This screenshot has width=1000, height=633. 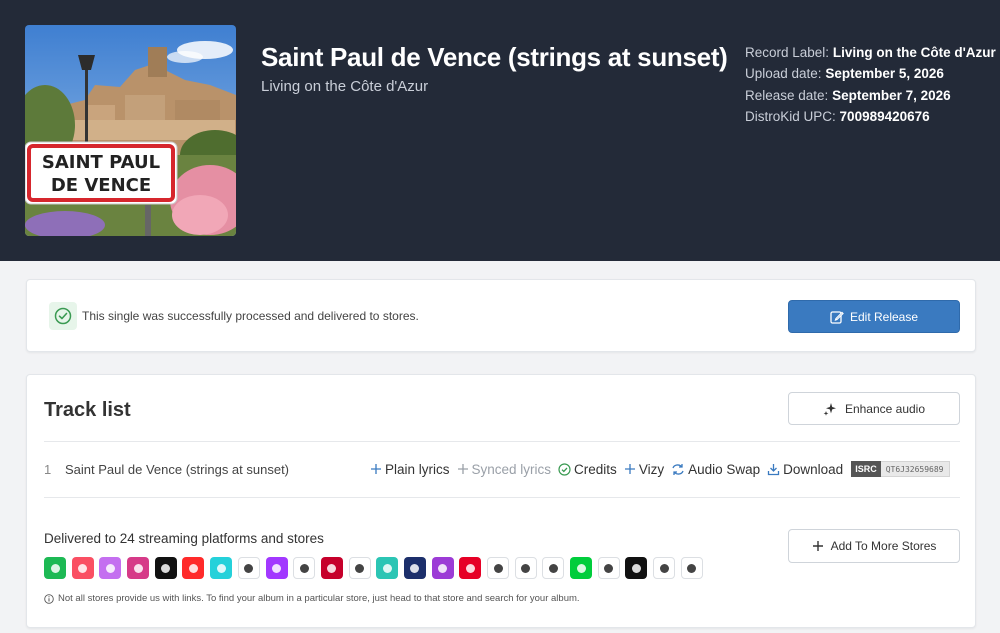 What do you see at coordinates (891, 95) in the screenshot?
I see `meta-value: September 7, 2026` at bounding box center [891, 95].